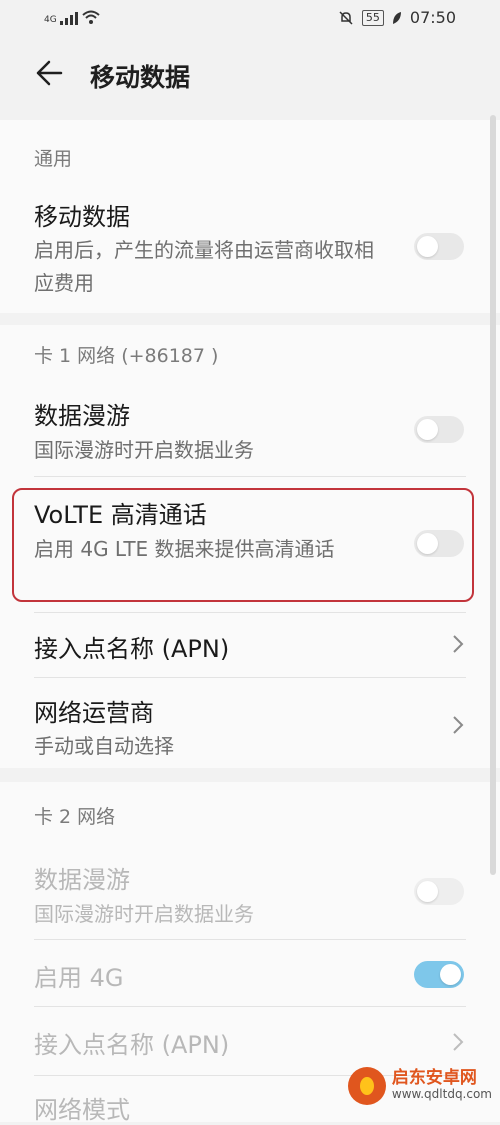 Image resolution: width=500 pixels, height=1125 pixels. I want to click on section-general-label: 通用, so click(53, 159).